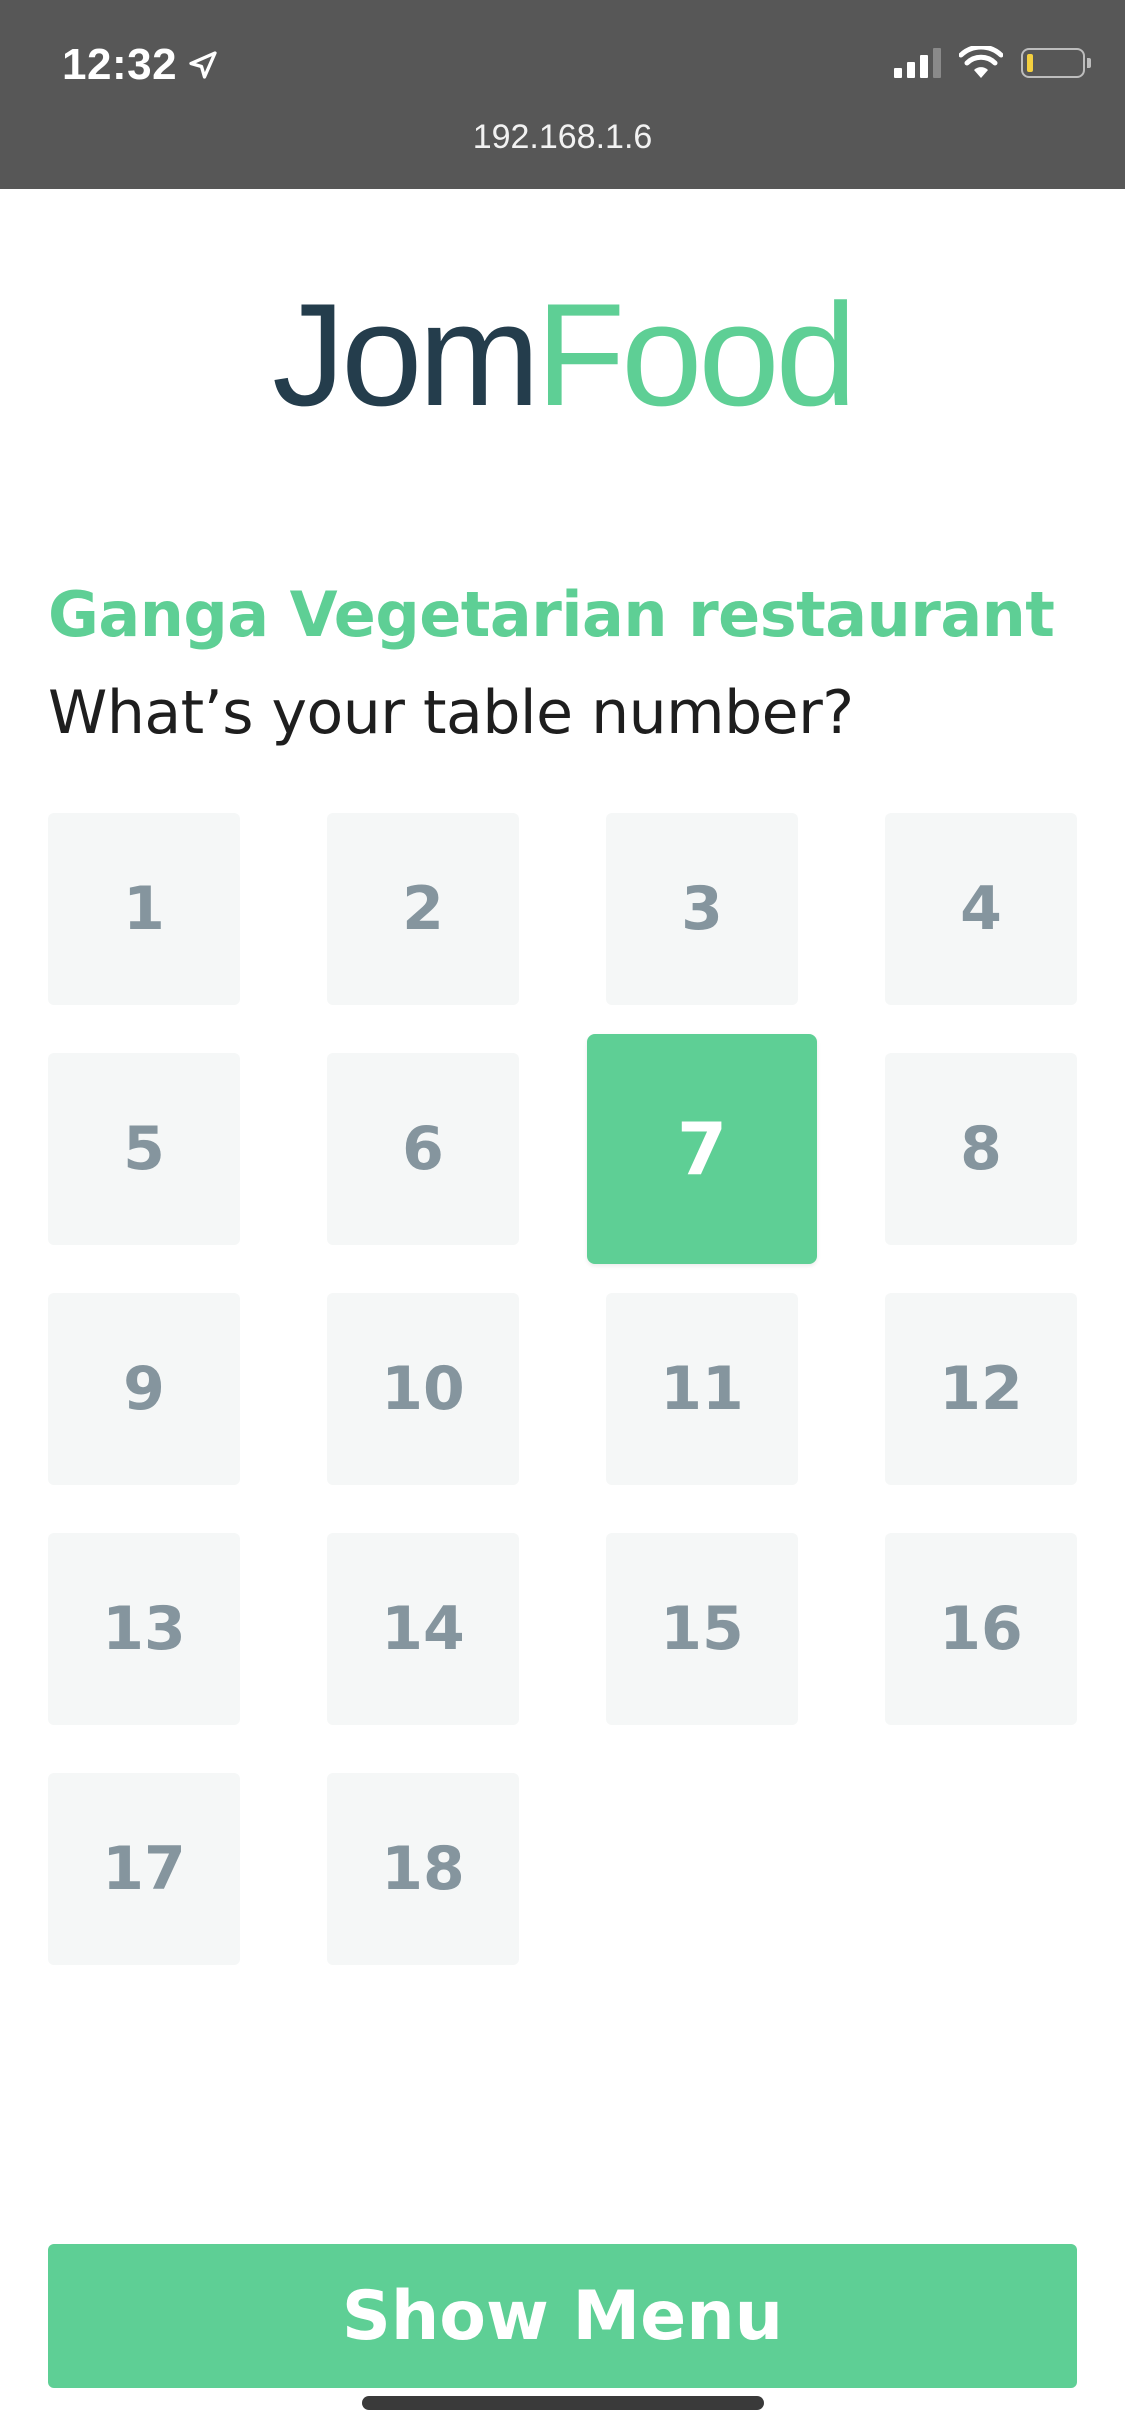  Describe the element at coordinates (702, 1149) in the screenshot. I see `table-tile-7: 7` at that location.